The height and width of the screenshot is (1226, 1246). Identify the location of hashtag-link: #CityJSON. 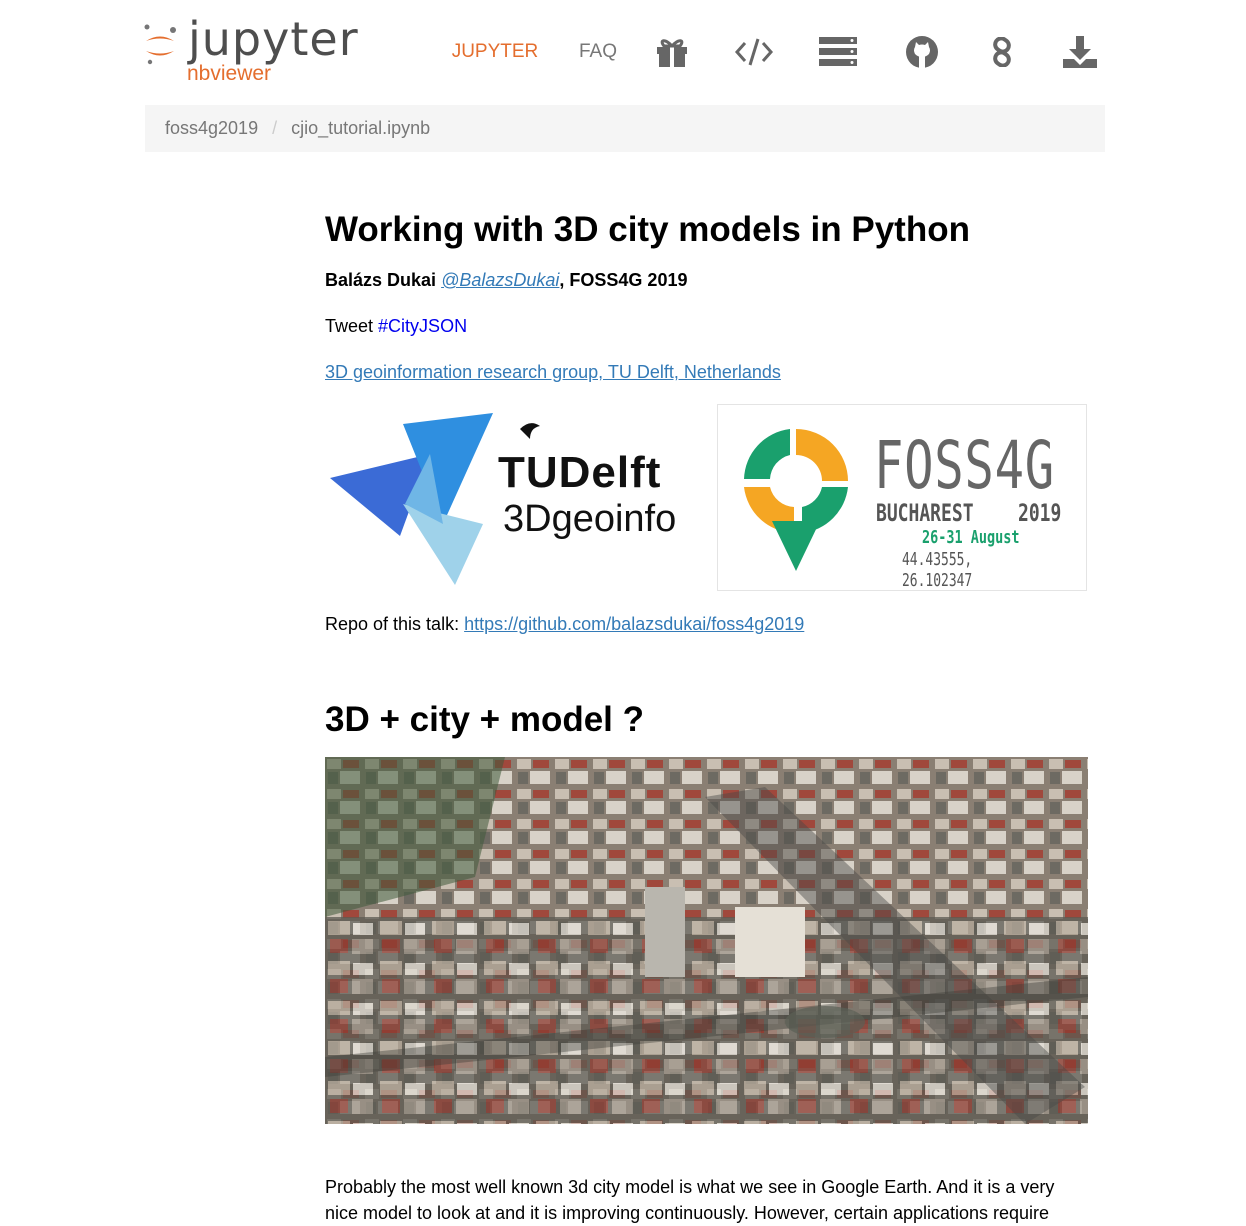
(422, 326).